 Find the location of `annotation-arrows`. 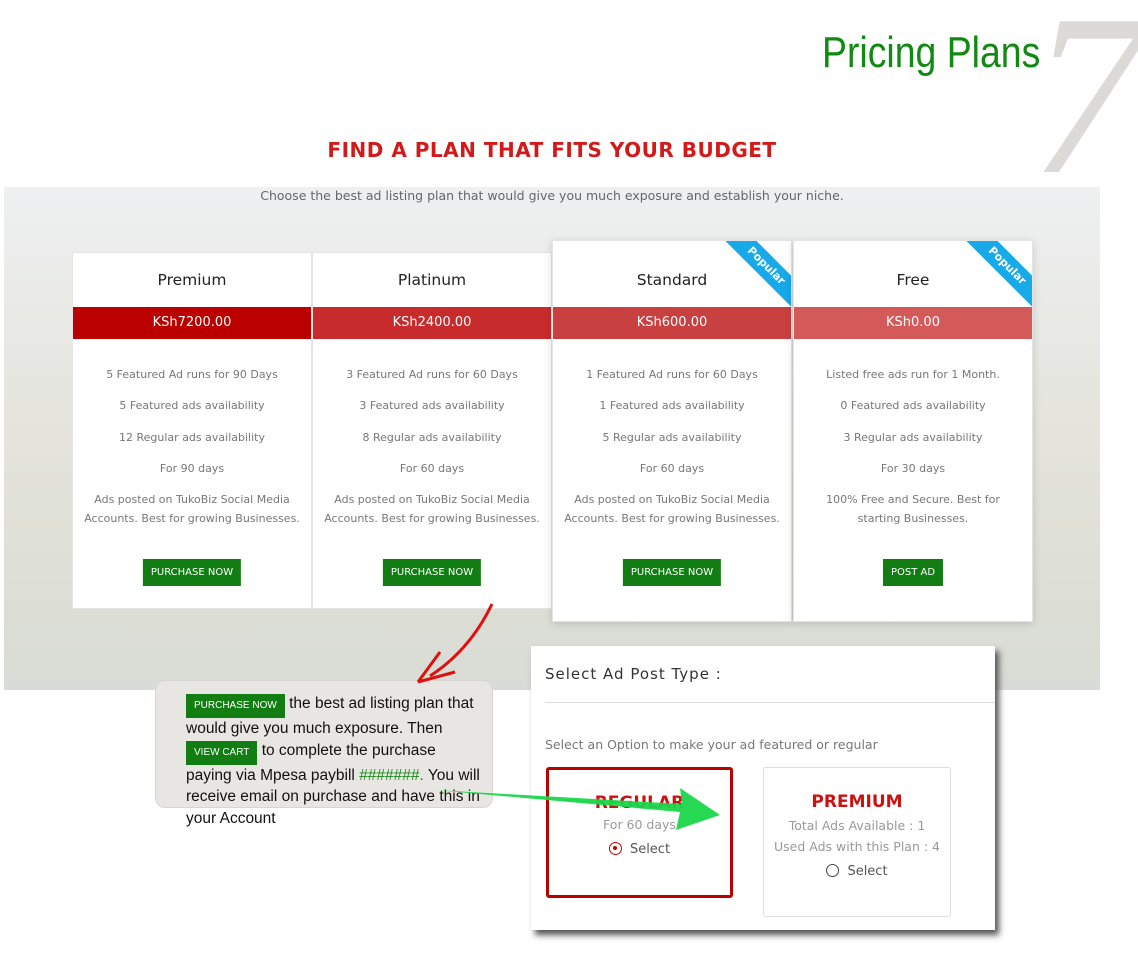

annotation-arrows is located at coordinates (568, 716).